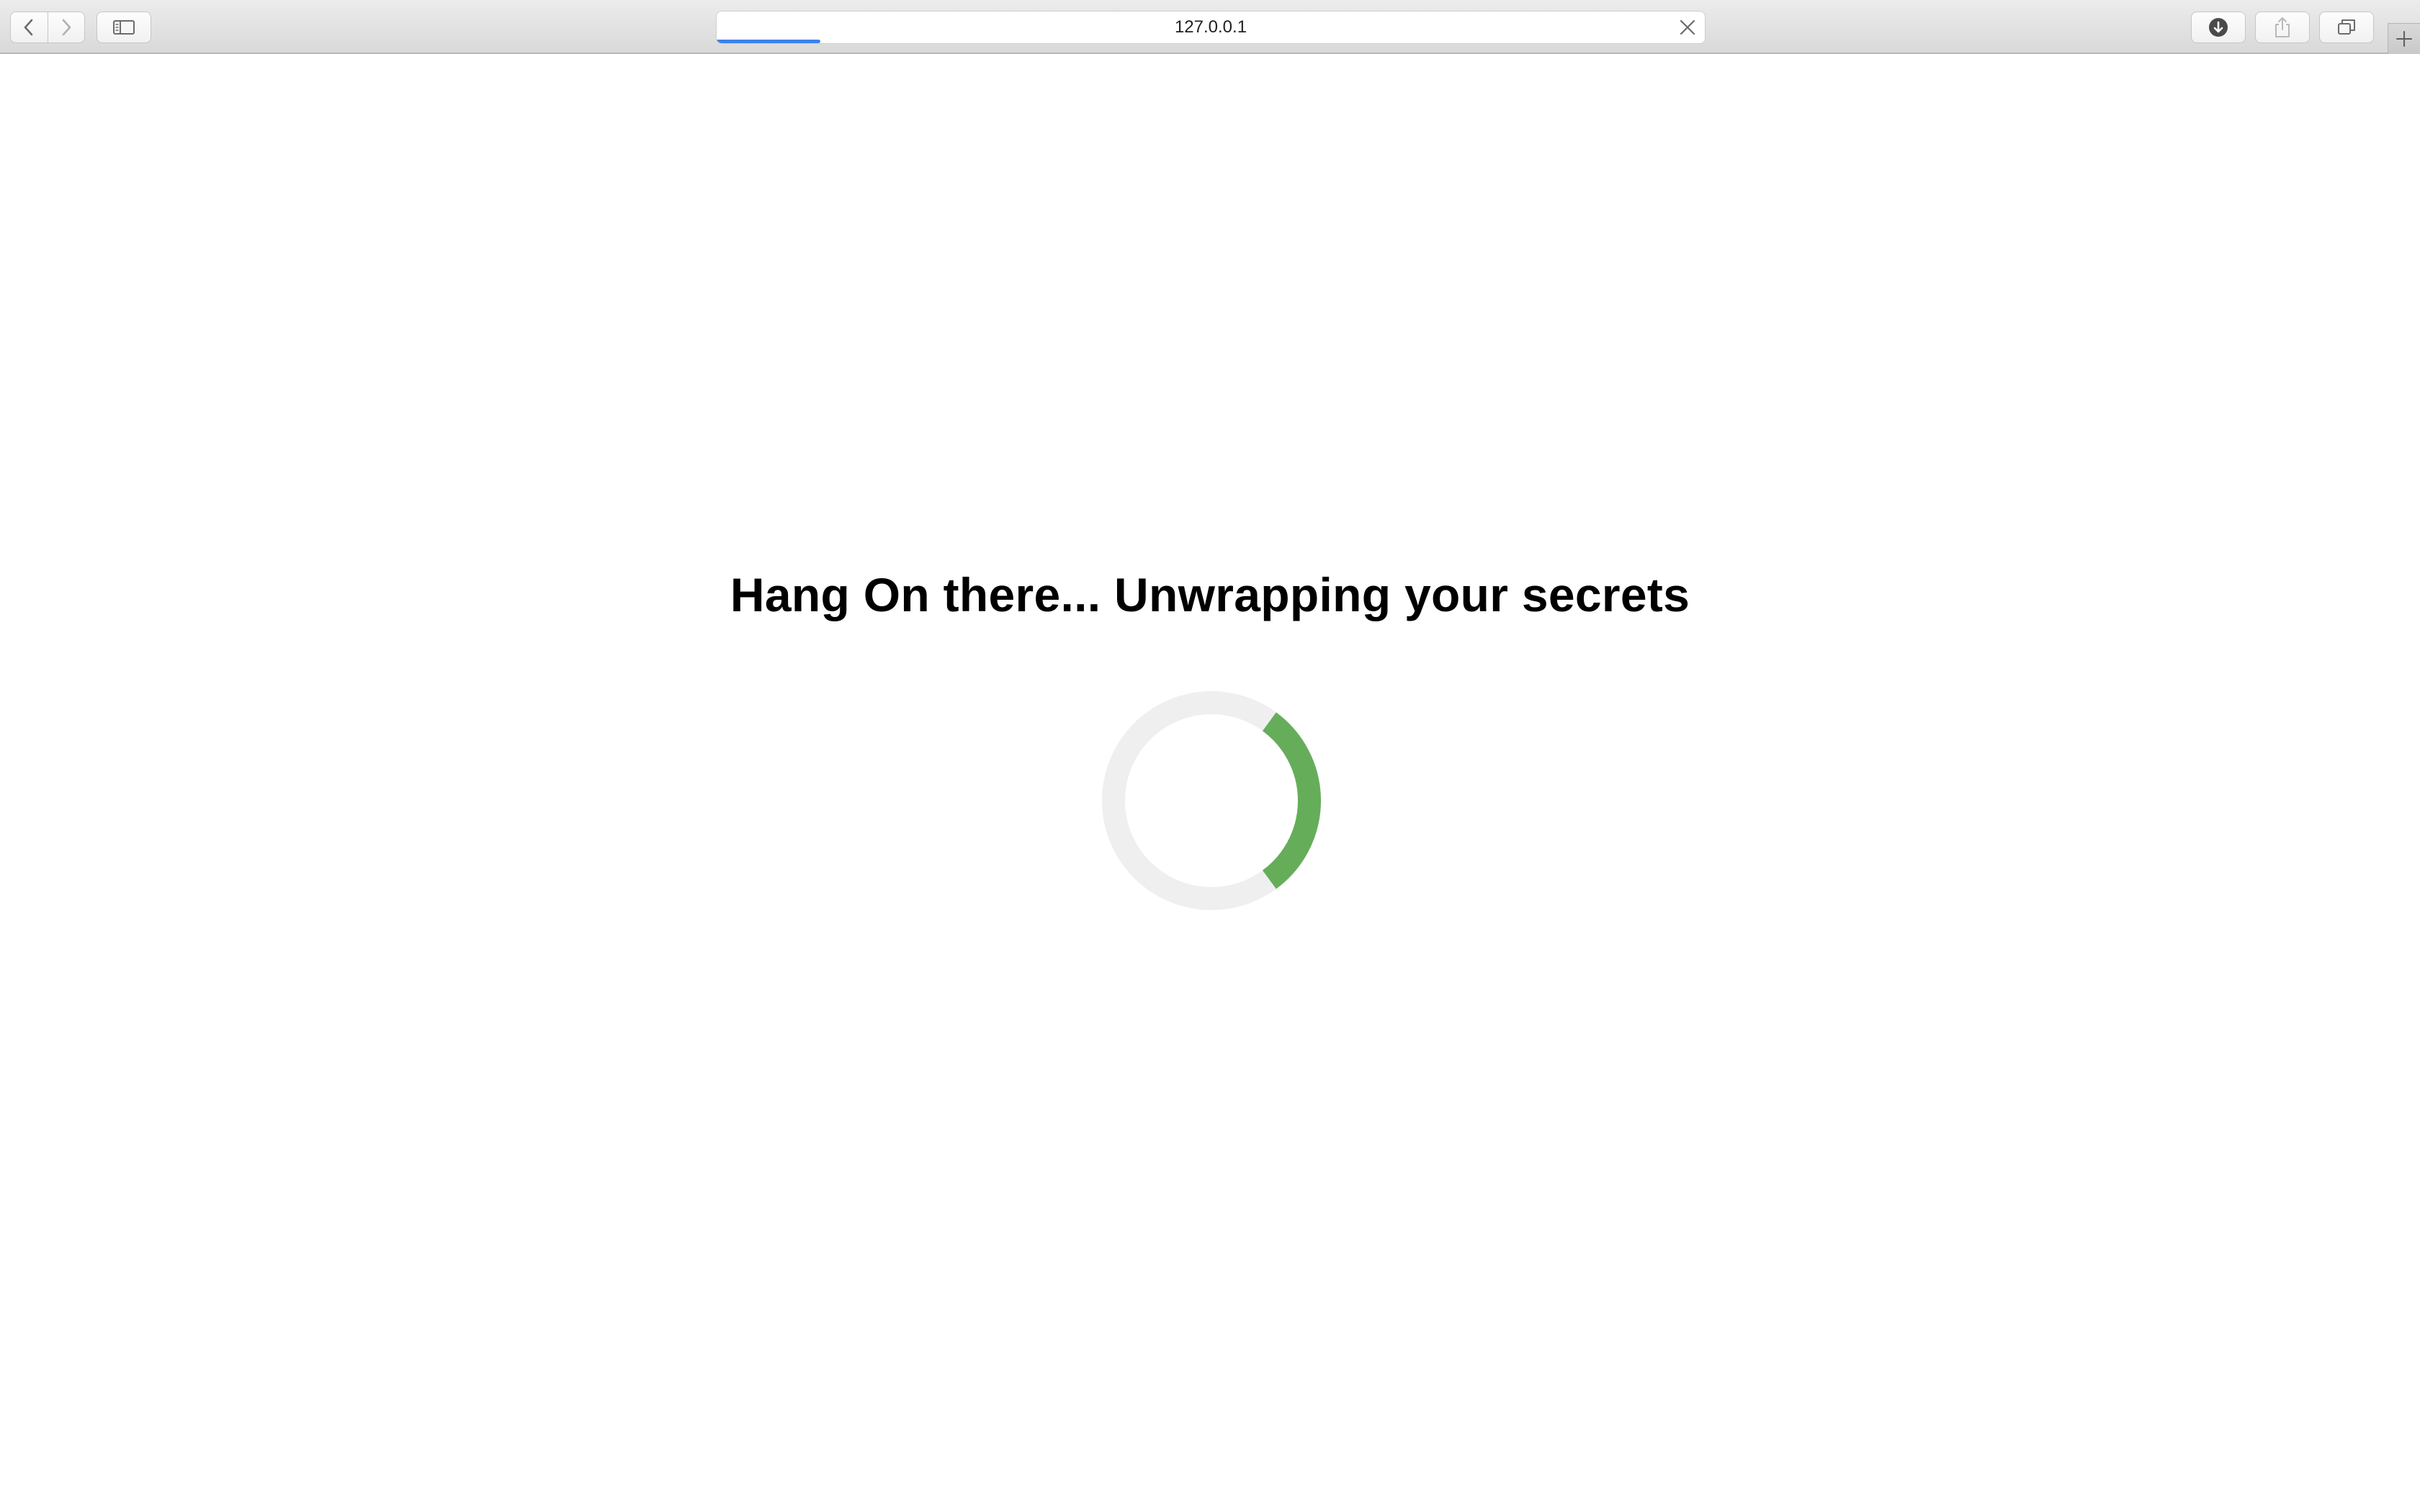 Image resolution: width=2420 pixels, height=1512 pixels. I want to click on sidebar-button, so click(124, 27).